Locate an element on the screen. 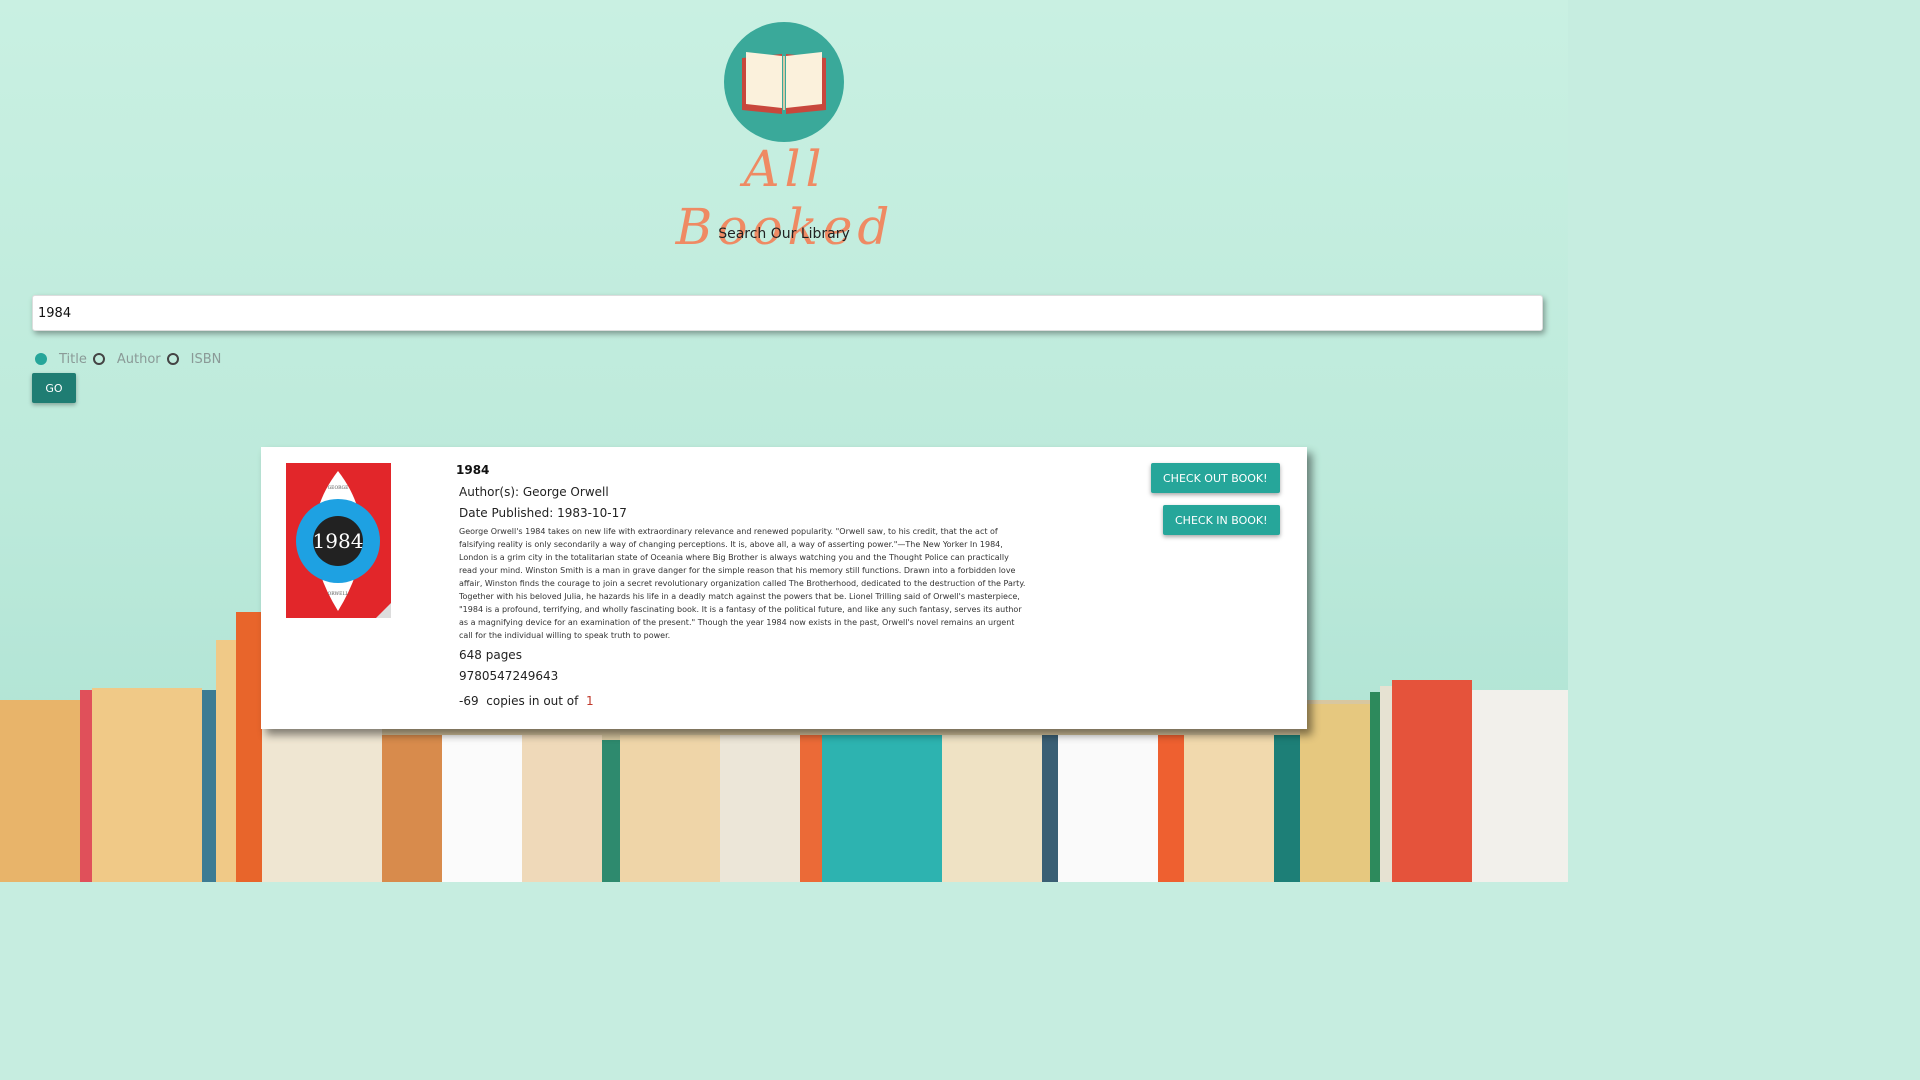 Image resolution: width=1920 pixels, height=1080 pixels. book-pages: 648 pages is located at coordinates (490, 655).